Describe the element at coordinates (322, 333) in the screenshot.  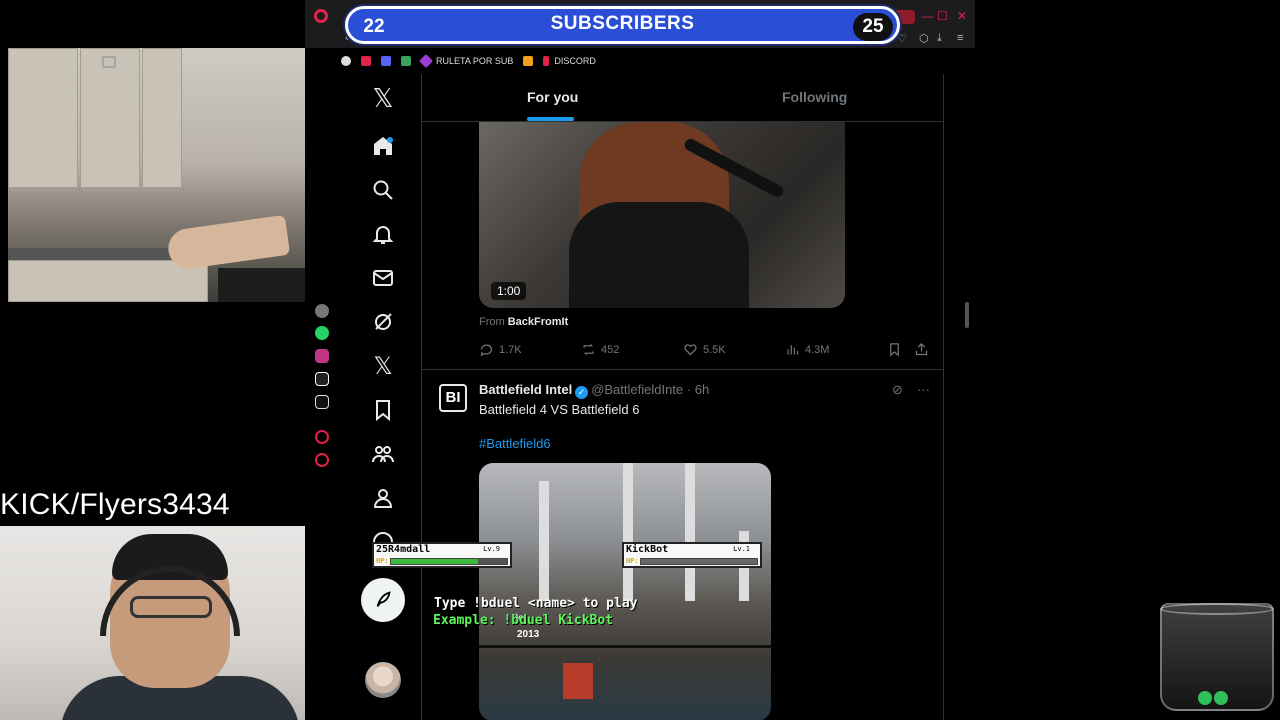
I see `whatsapp-icon` at that location.